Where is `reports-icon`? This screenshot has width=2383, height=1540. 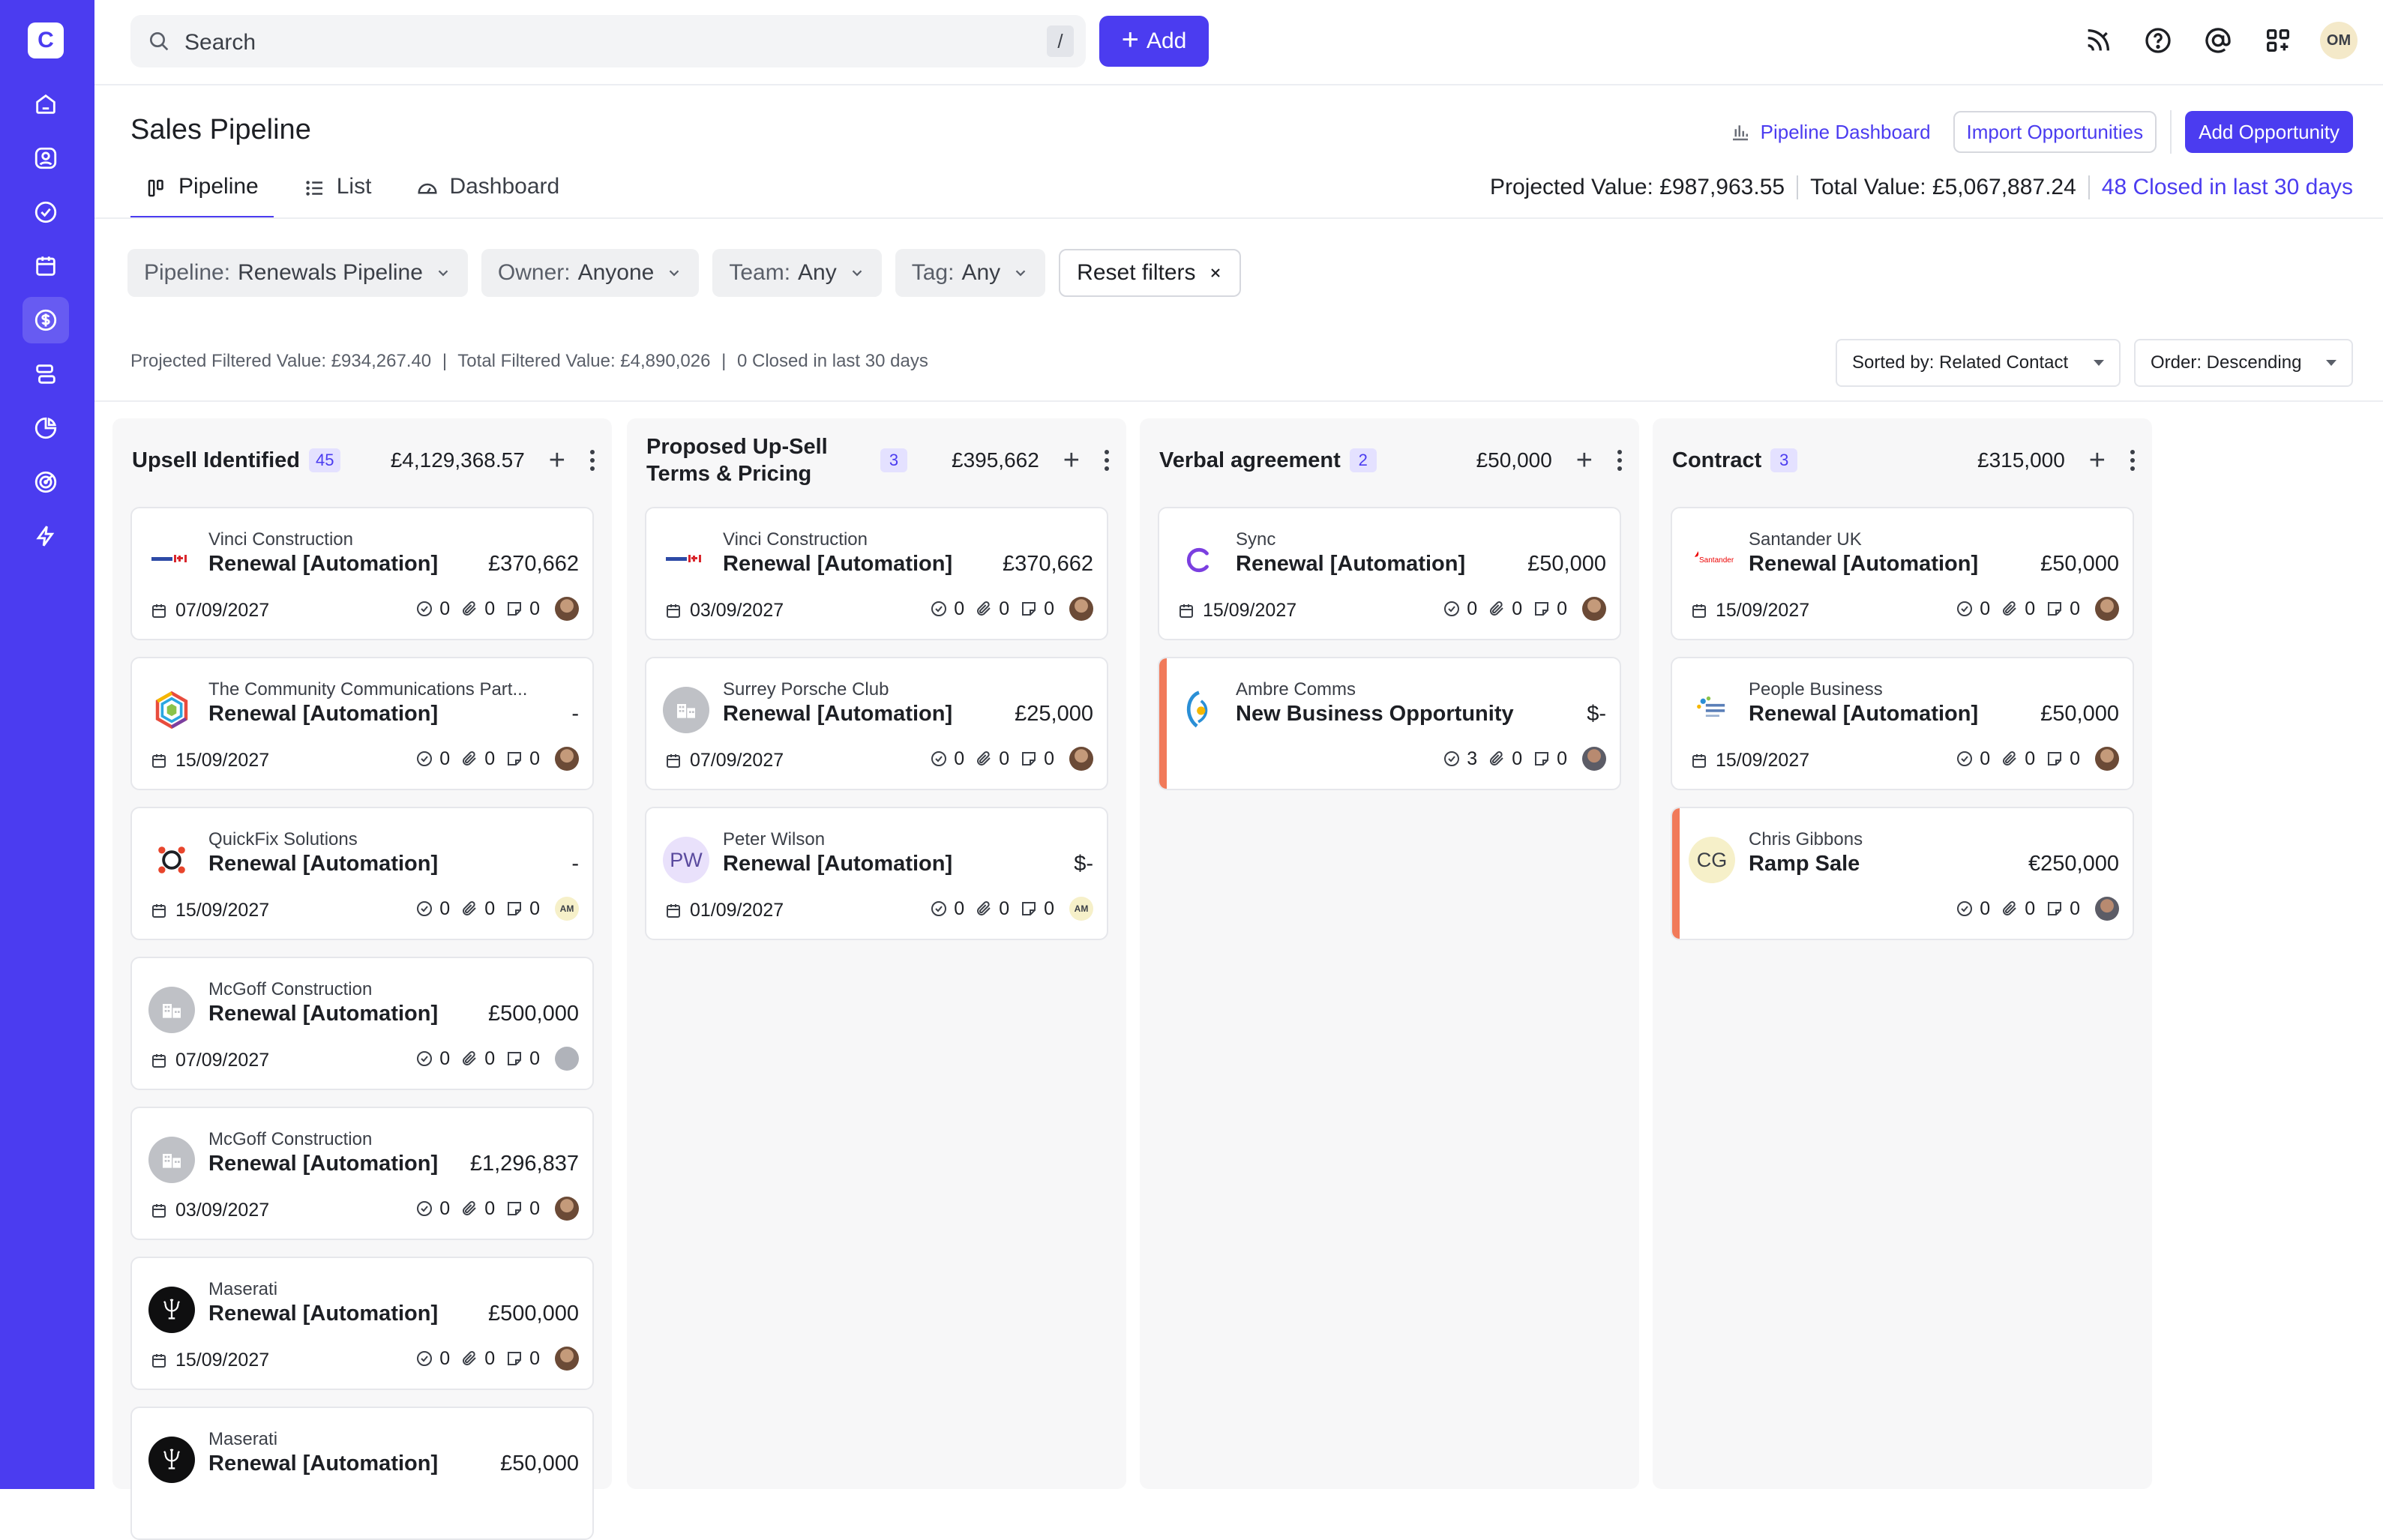 reports-icon is located at coordinates (45, 428).